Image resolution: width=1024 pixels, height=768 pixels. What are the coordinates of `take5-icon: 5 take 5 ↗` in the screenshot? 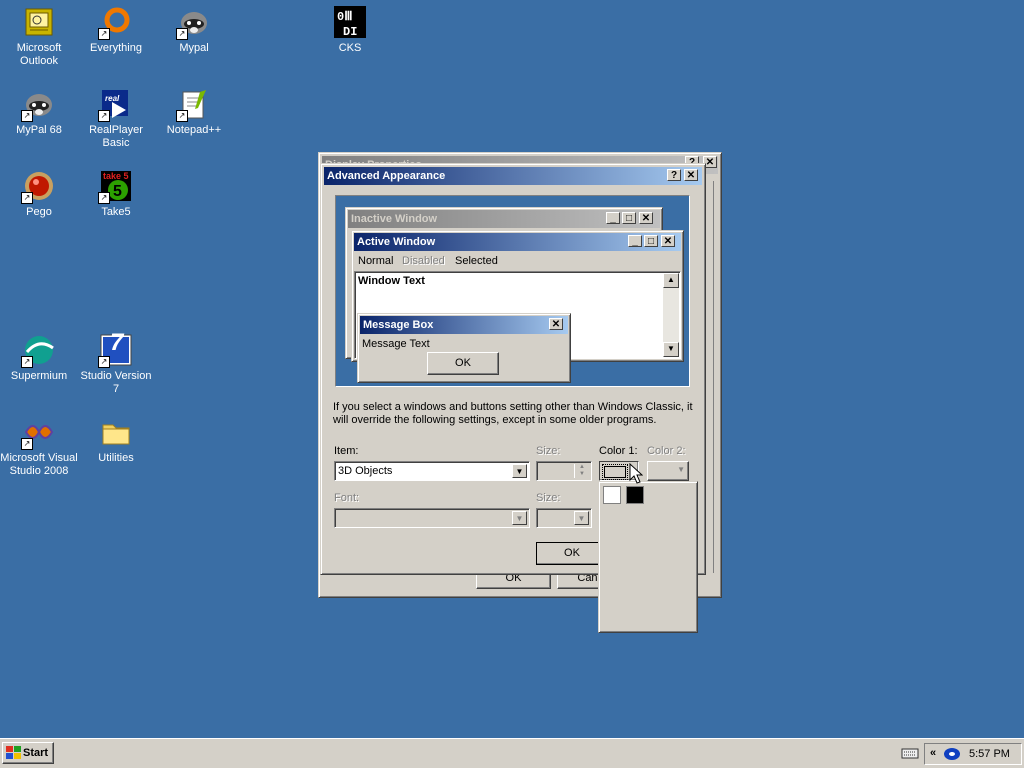 It's located at (115, 187).